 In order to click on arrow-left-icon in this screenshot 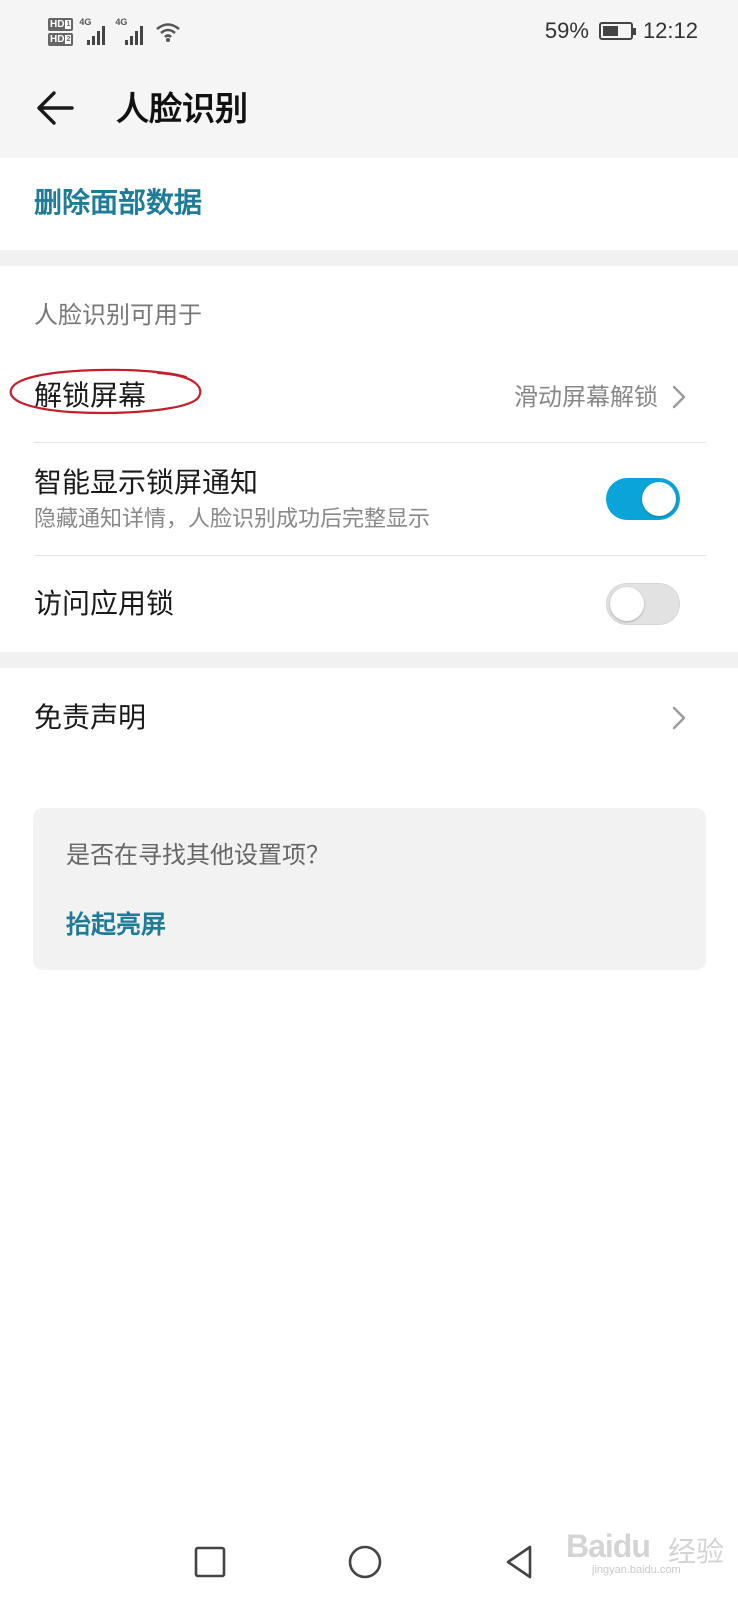, I will do `click(56, 108)`.